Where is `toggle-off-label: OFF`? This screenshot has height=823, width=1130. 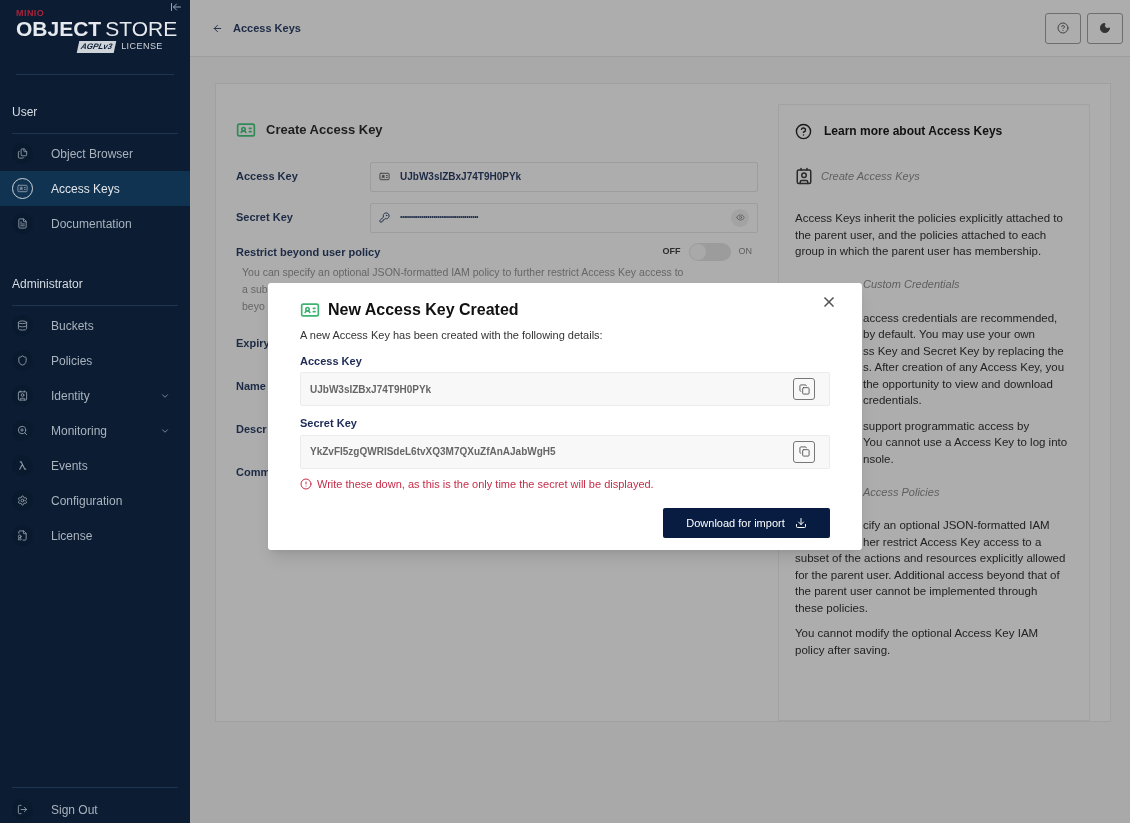 toggle-off-label: OFF is located at coordinates (671, 252).